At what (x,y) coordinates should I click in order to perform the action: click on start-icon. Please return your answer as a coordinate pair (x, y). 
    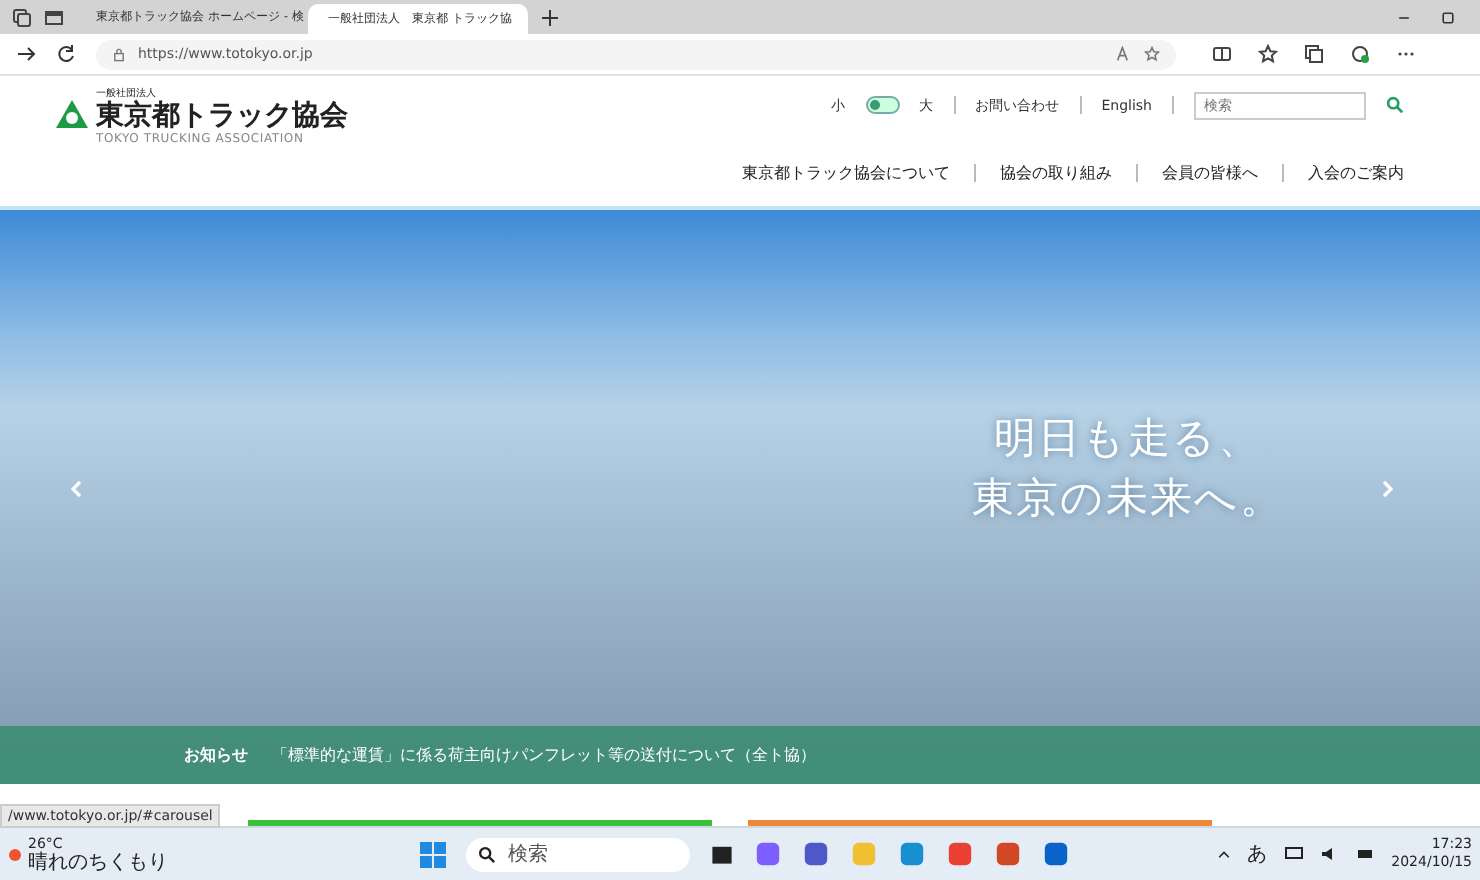
    Looking at the image, I should click on (433, 854).